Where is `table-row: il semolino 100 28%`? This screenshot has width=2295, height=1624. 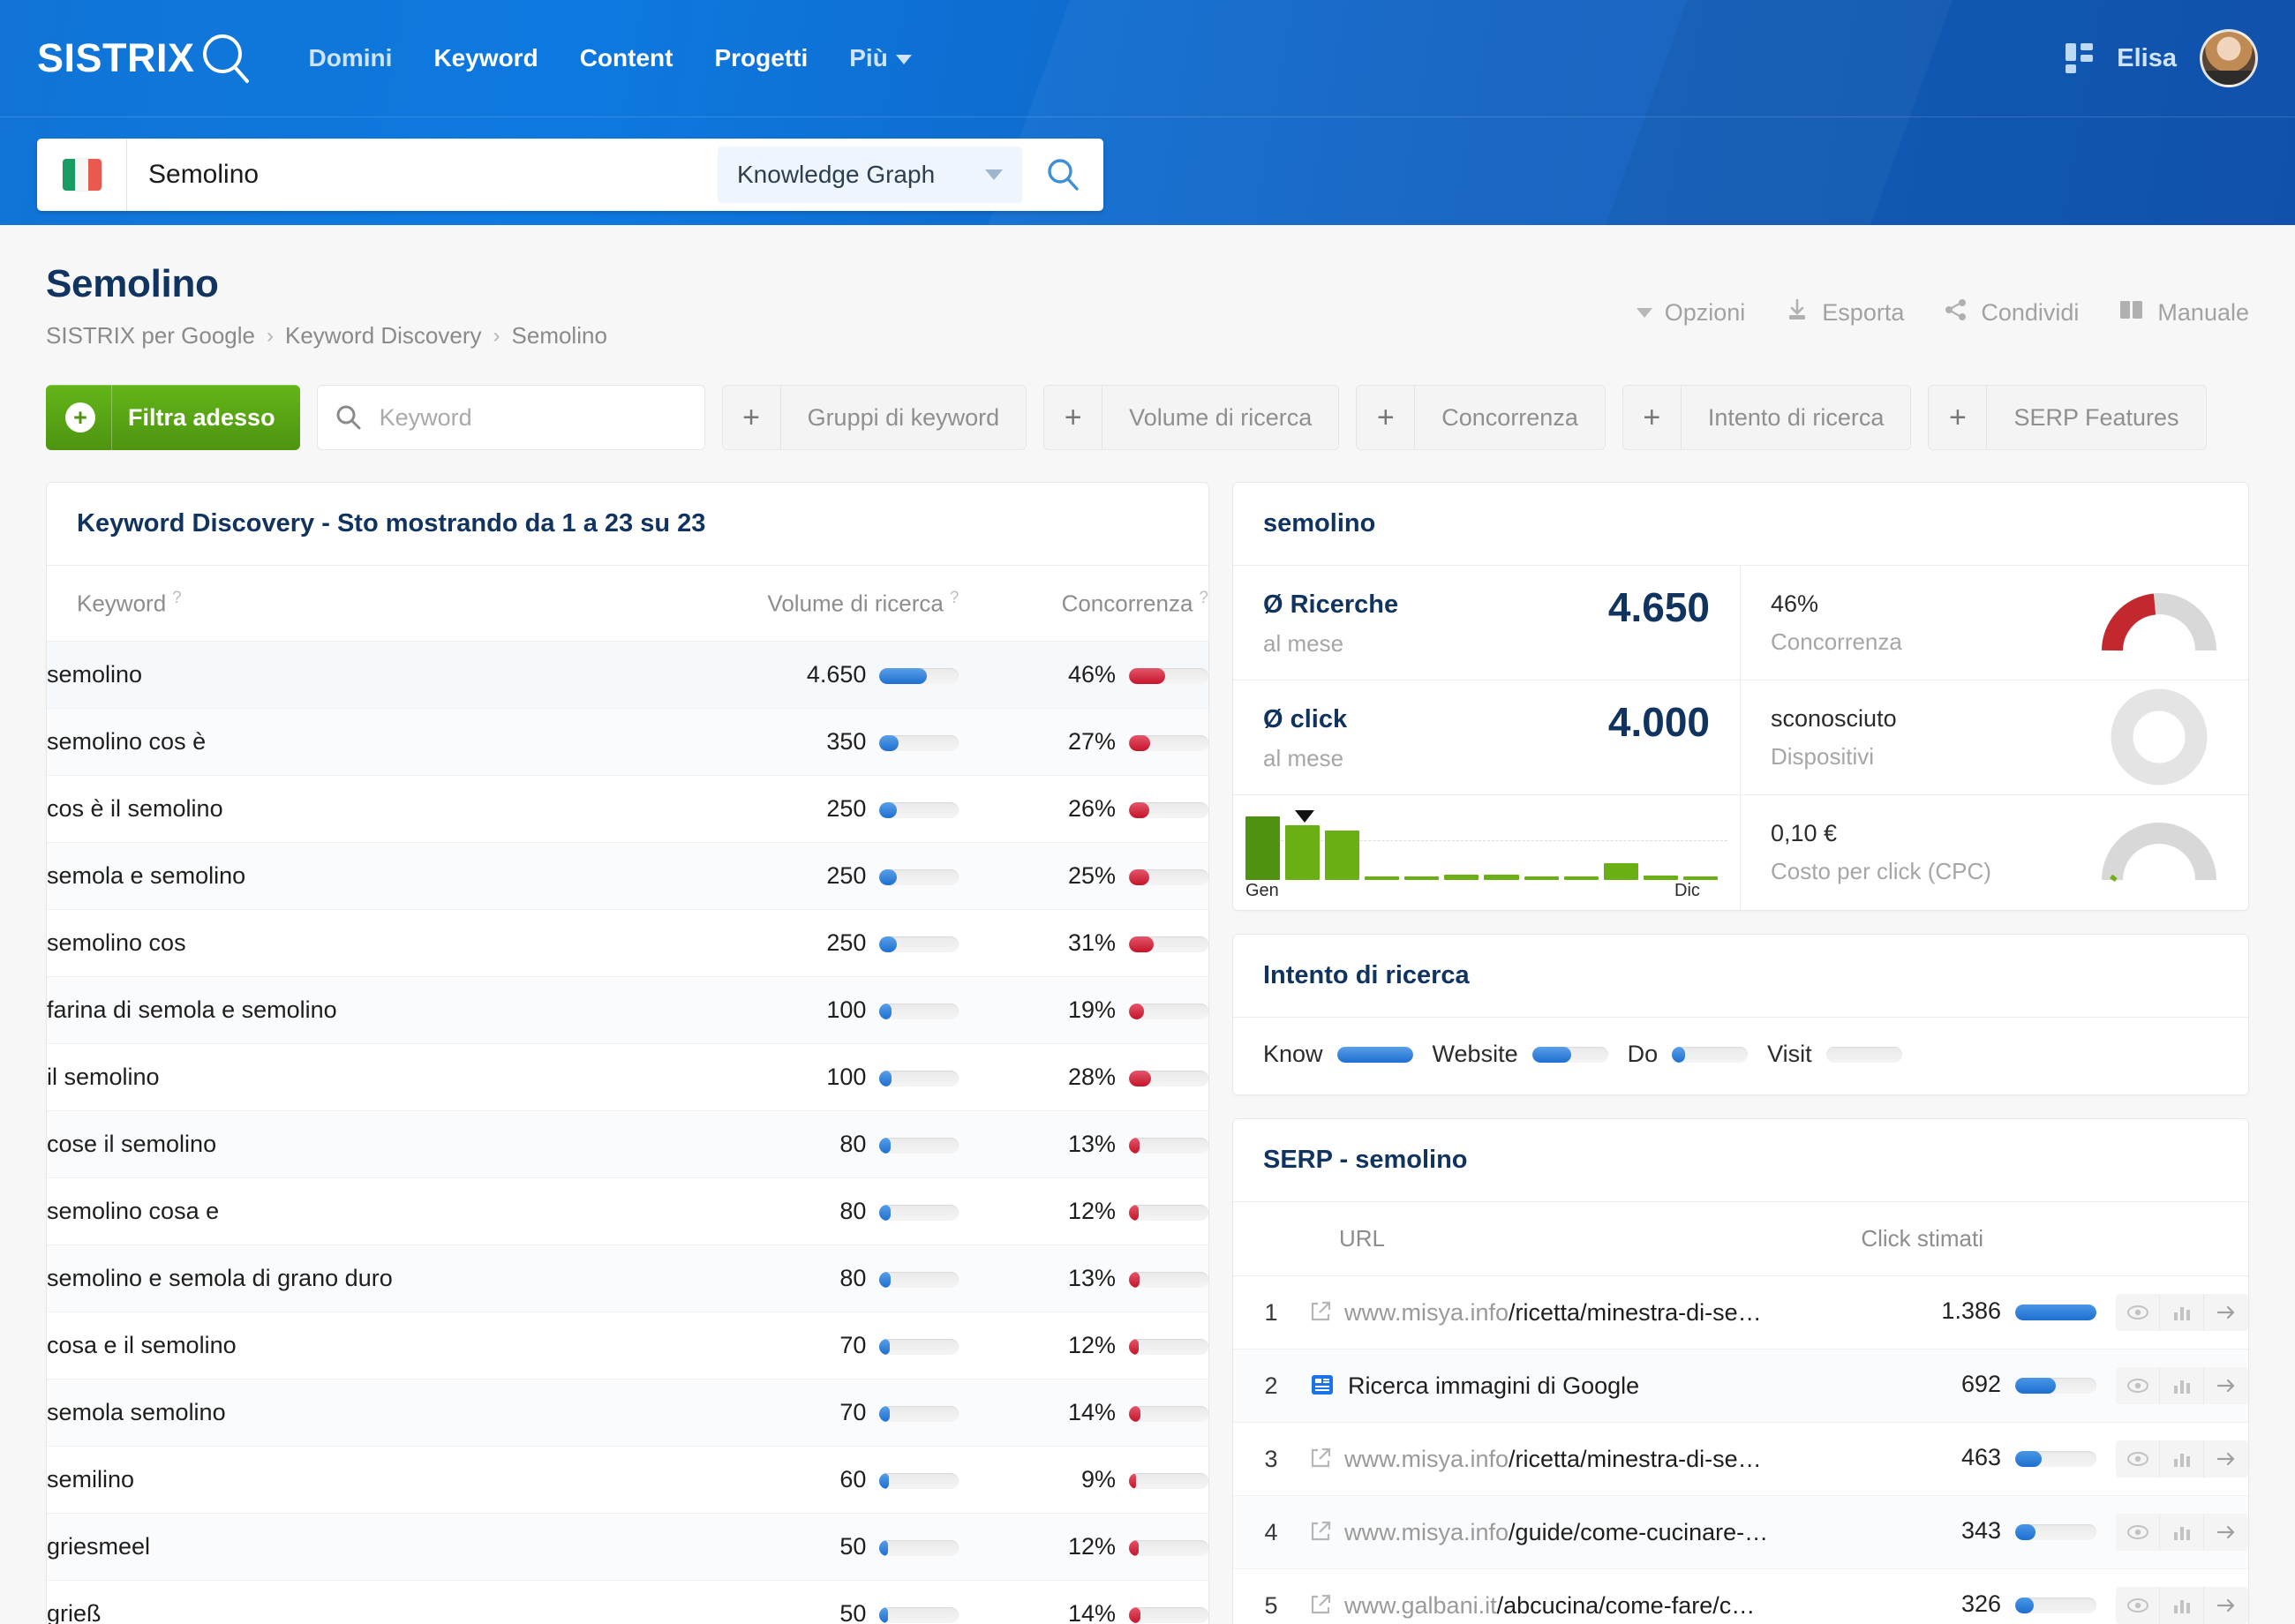 table-row: il semolino 100 28% is located at coordinates (627, 1077).